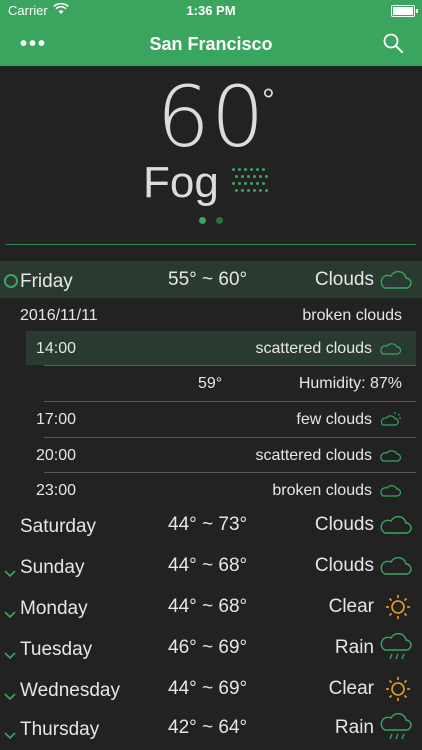 Image resolution: width=422 pixels, height=750 pixels. I want to click on fog-icon, so click(250, 183).